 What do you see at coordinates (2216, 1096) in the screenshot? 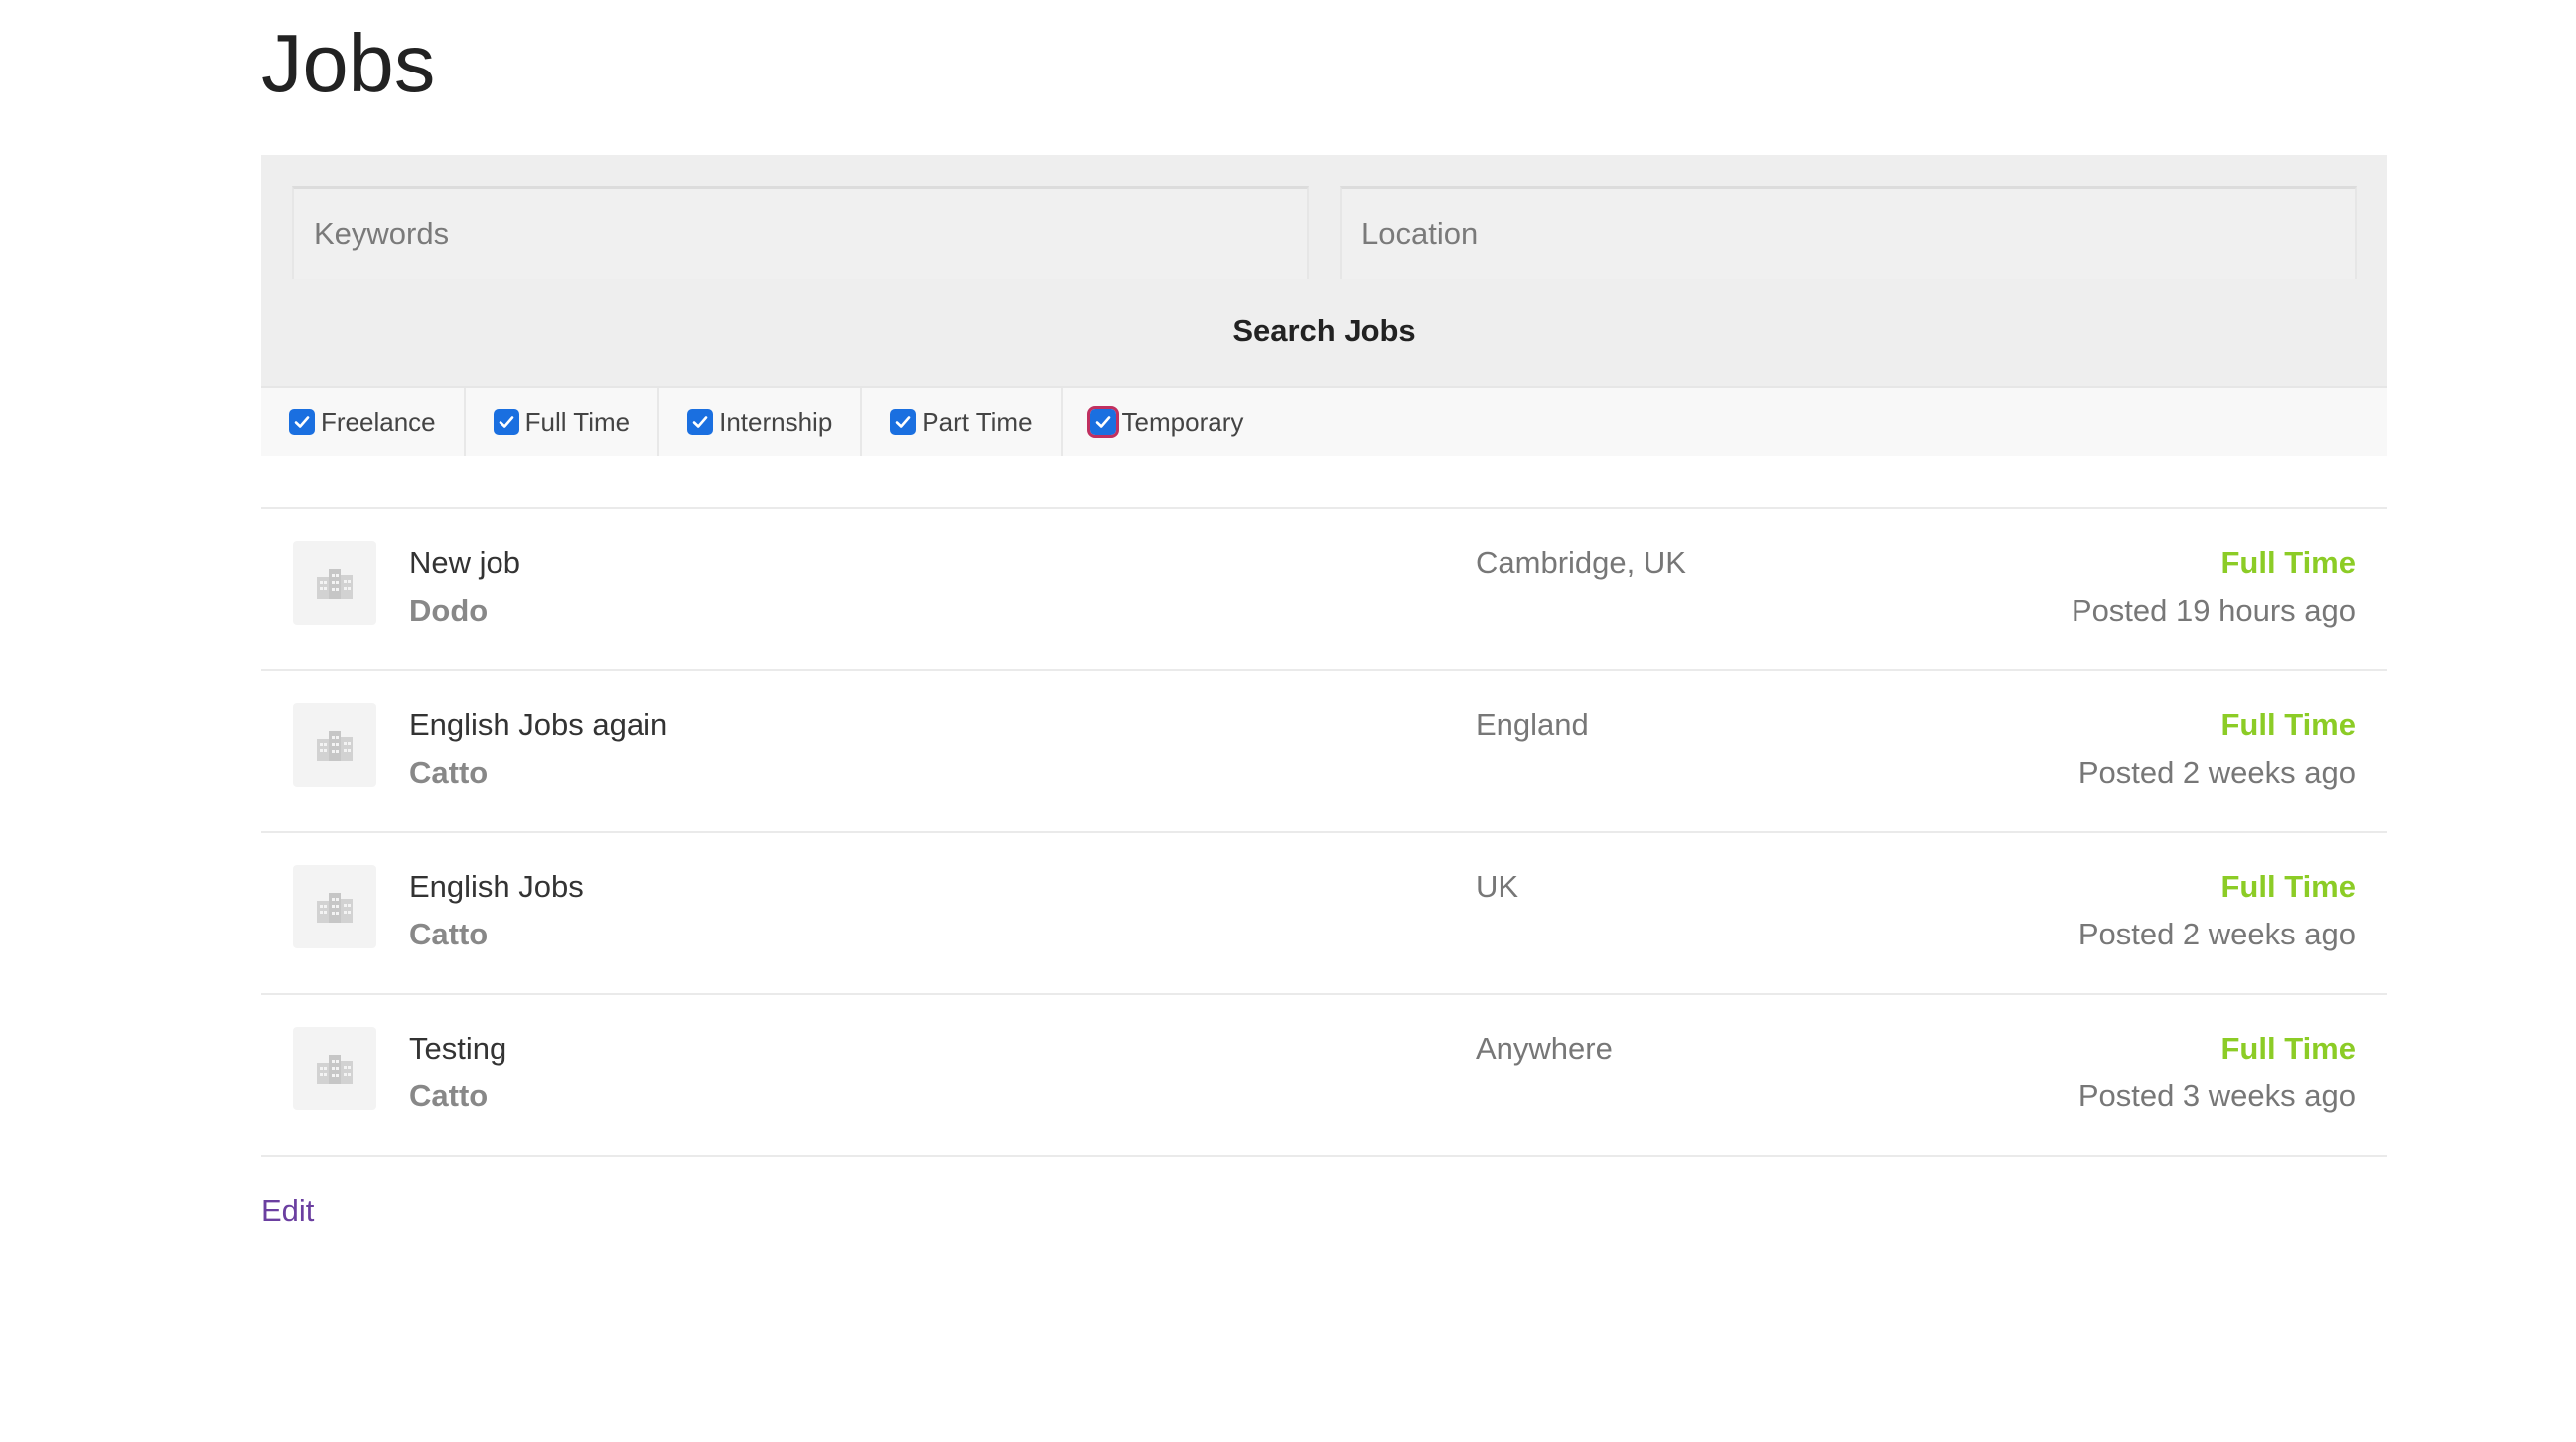
I see `job-posted-date: Posted 3 weeks ago` at bounding box center [2216, 1096].